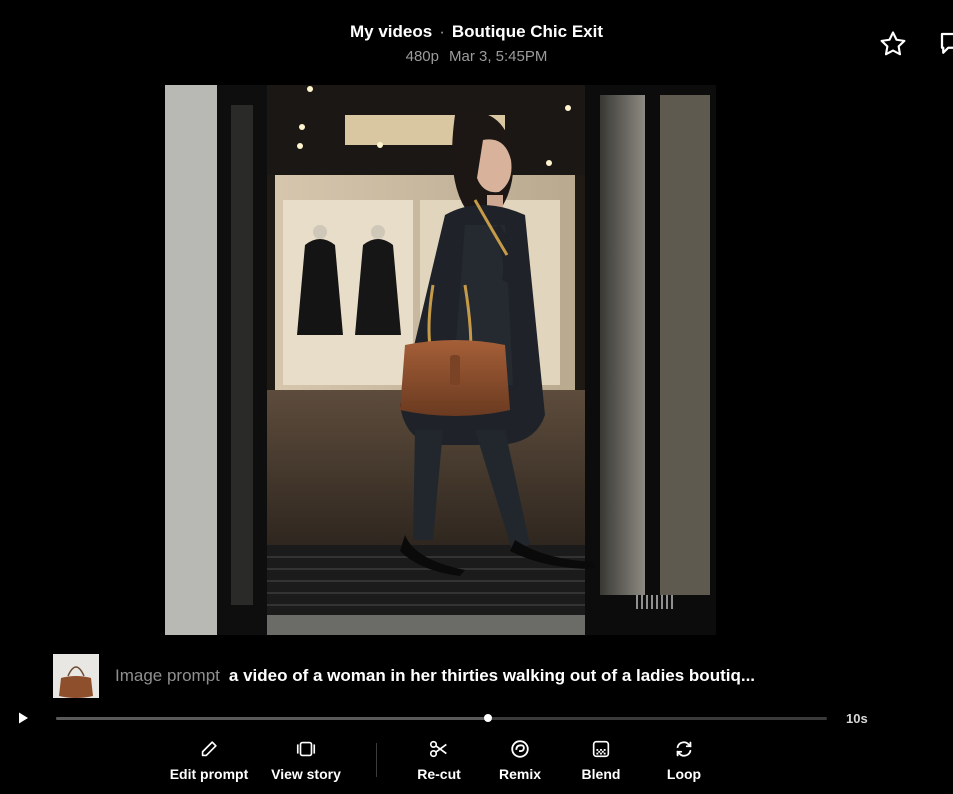 Image resolution: width=953 pixels, height=794 pixels. I want to click on edit-prompt-label: Edit prompt, so click(209, 774).